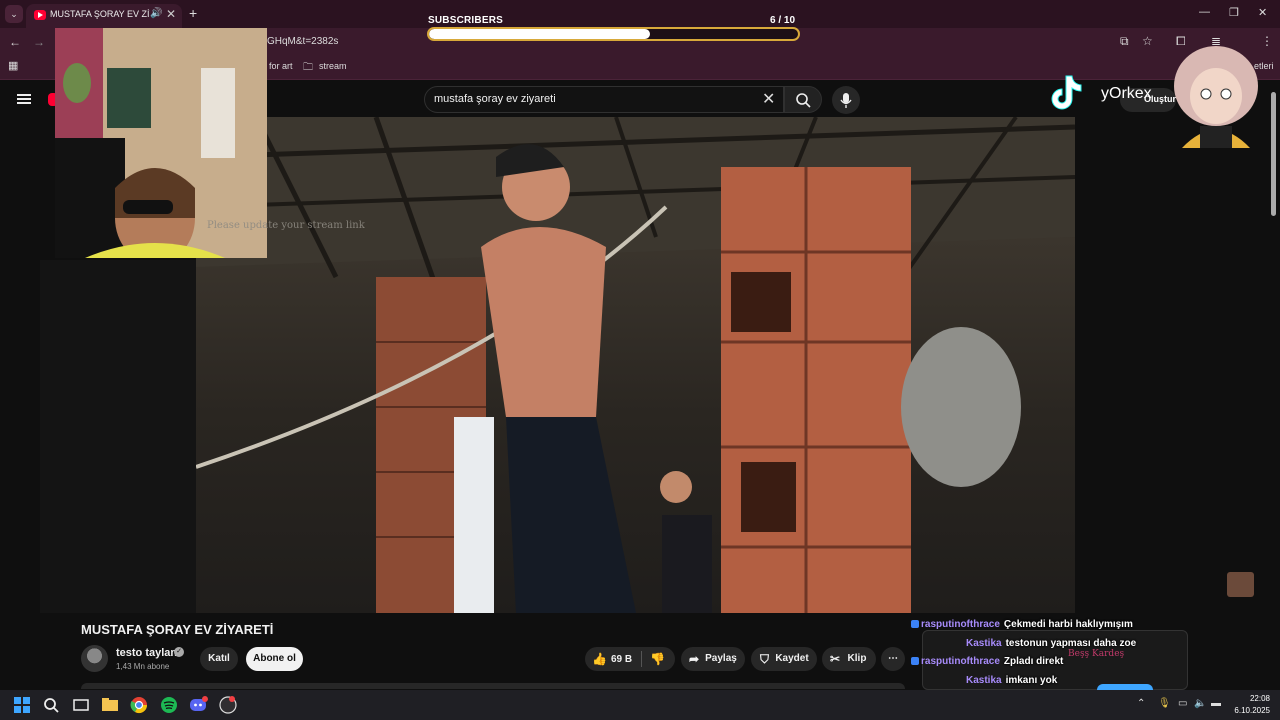  Describe the element at coordinates (1033, 661) in the screenshot. I see `chat-text: Zpladı direkt` at that location.